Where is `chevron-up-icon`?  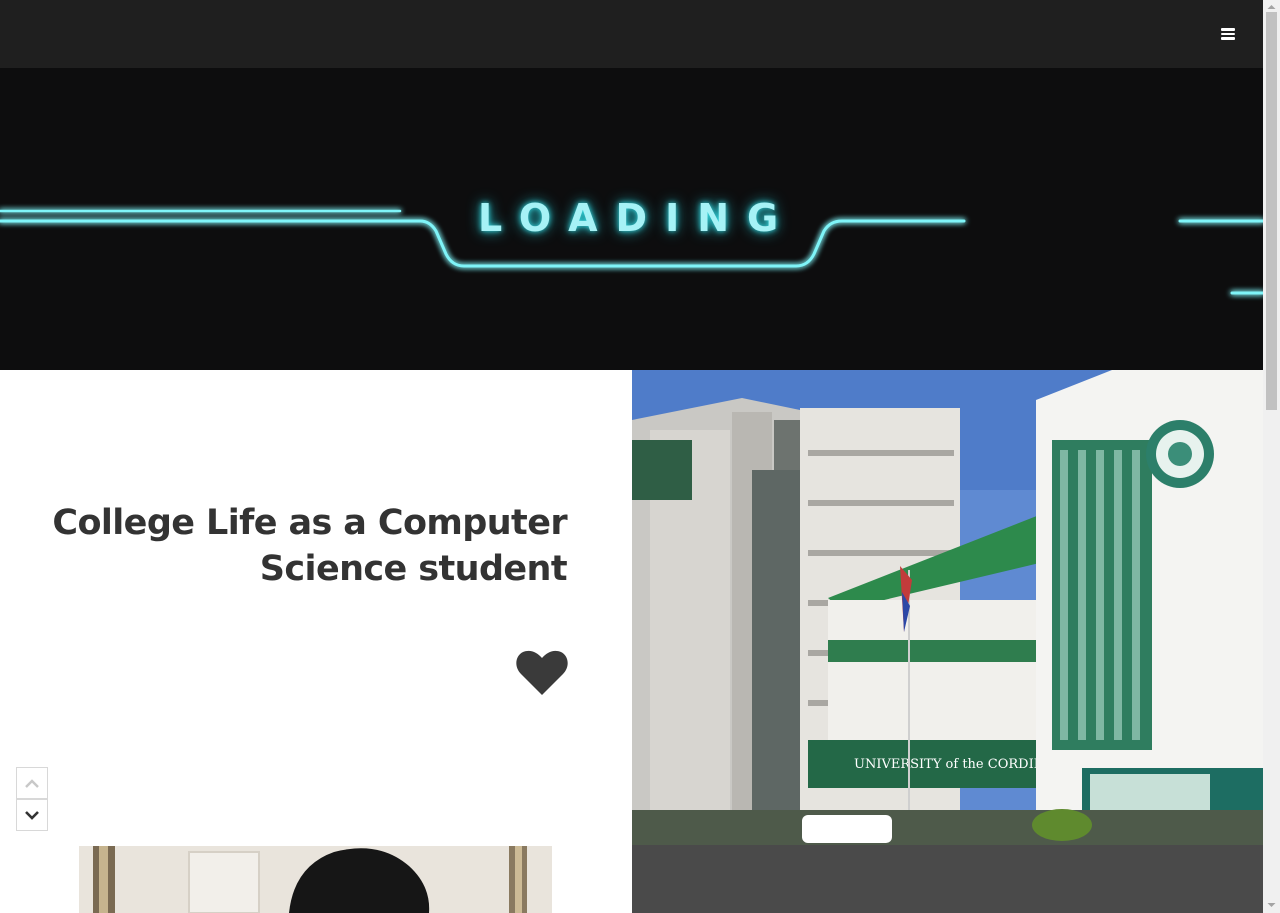
chevron-up-icon is located at coordinates (32, 783).